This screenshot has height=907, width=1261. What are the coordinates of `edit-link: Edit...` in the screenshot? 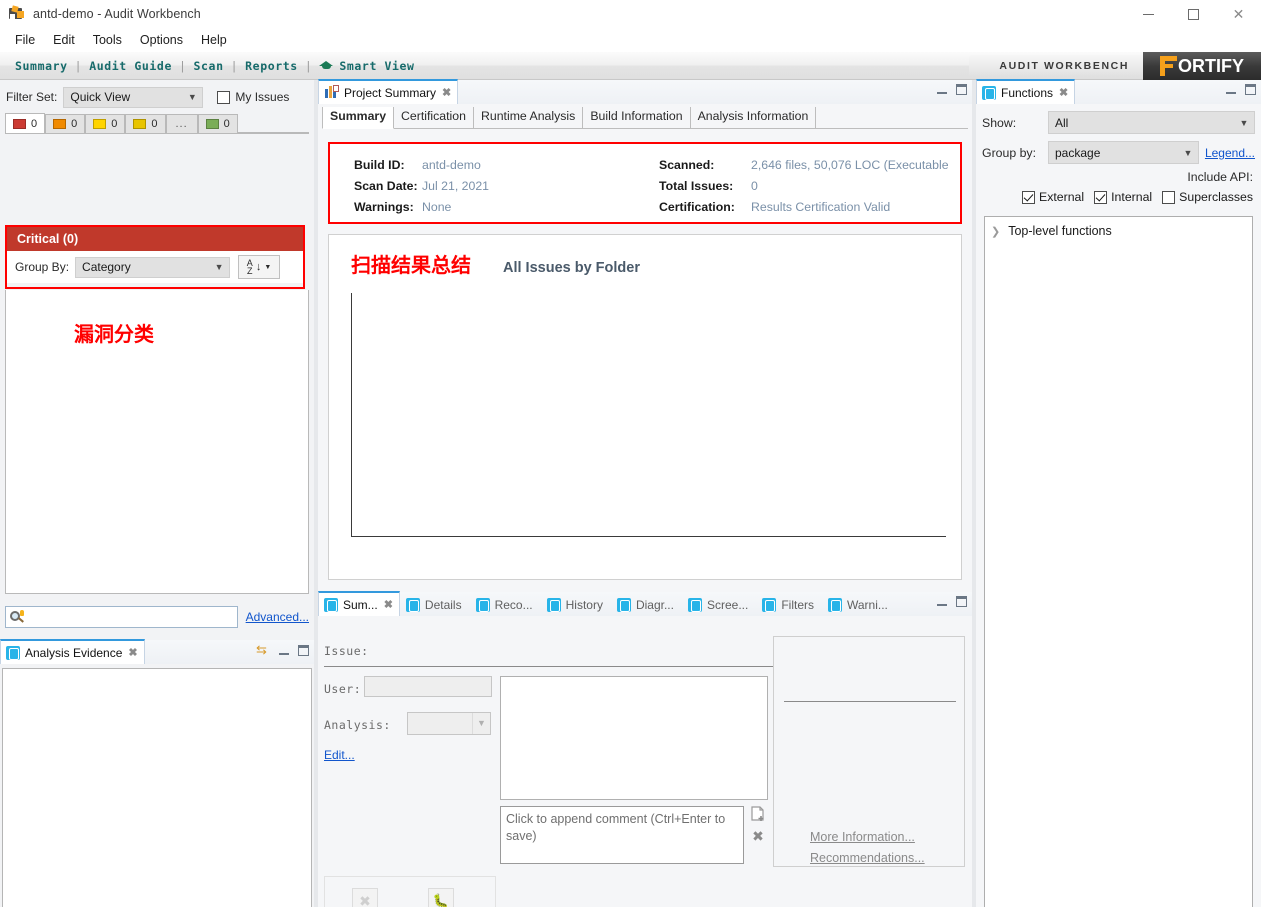 It's located at (339, 755).